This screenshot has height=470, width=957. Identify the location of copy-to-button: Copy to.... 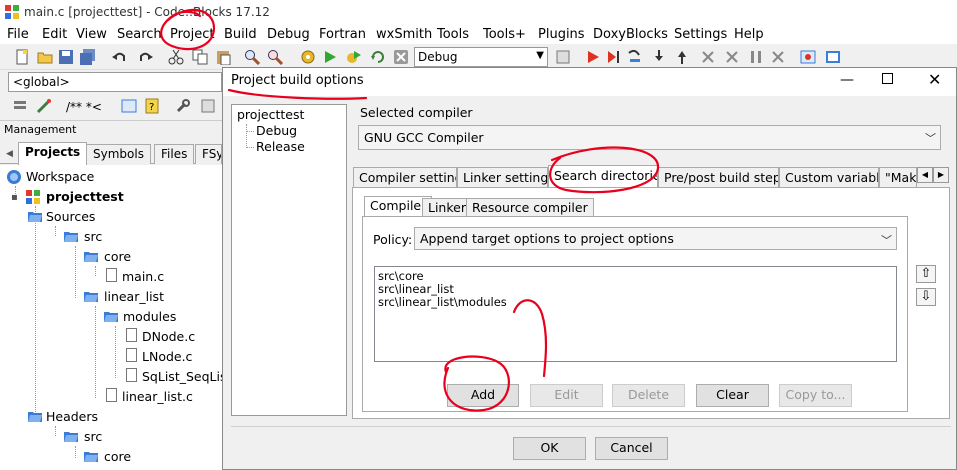
(815, 395).